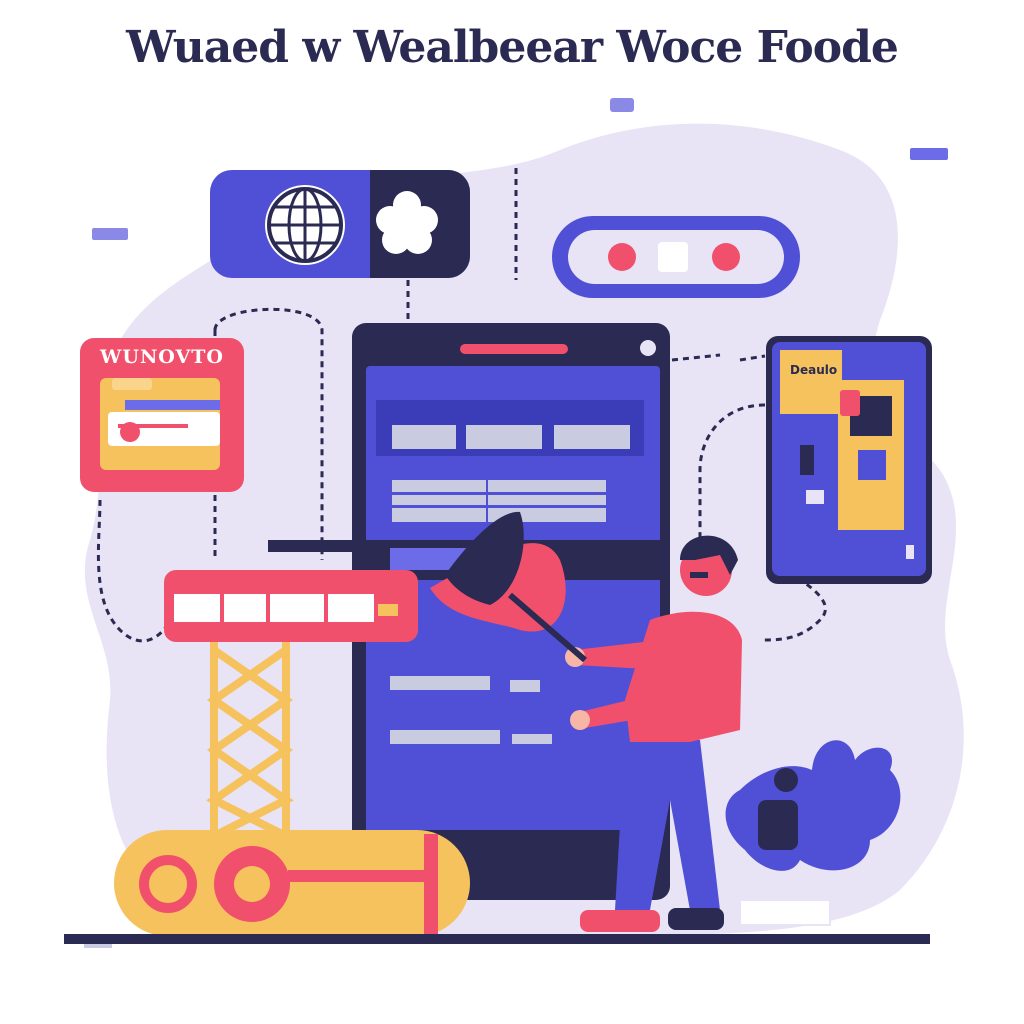 This screenshot has height=1024, width=1024. I want to click on phone-card: Deaulo, so click(849, 460).